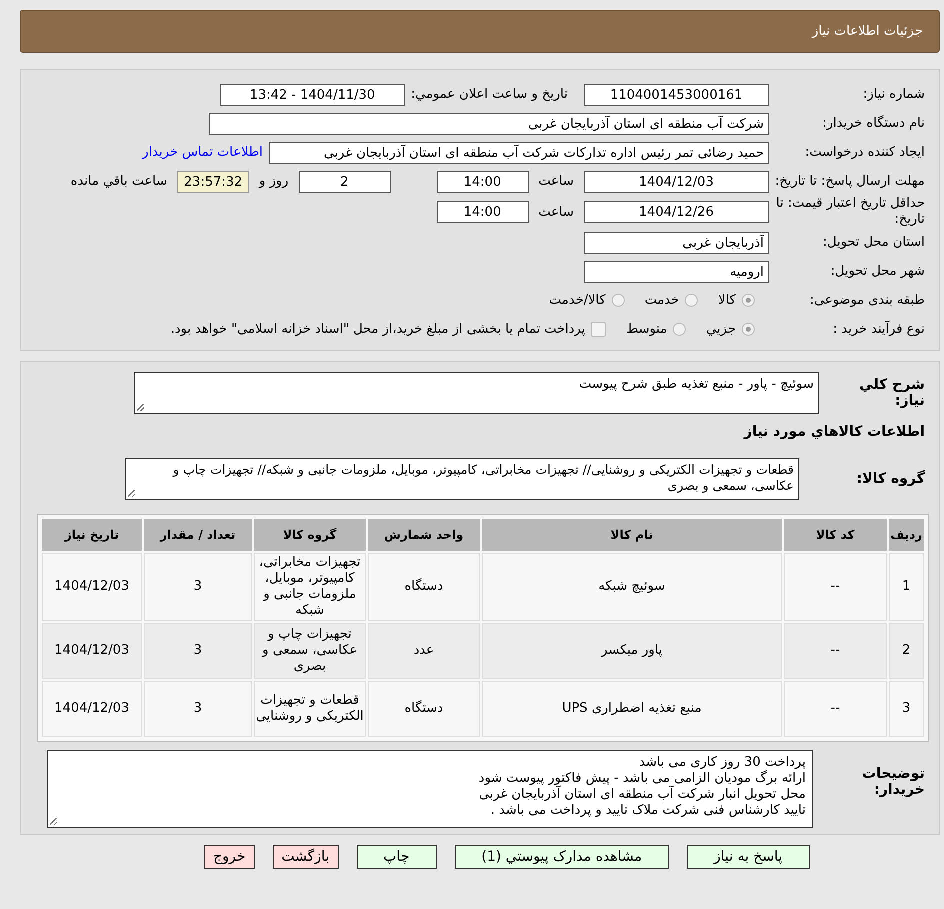  Describe the element at coordinates (310, 535) in the screenshot. I see `column-header: گروه کالا` at that location.